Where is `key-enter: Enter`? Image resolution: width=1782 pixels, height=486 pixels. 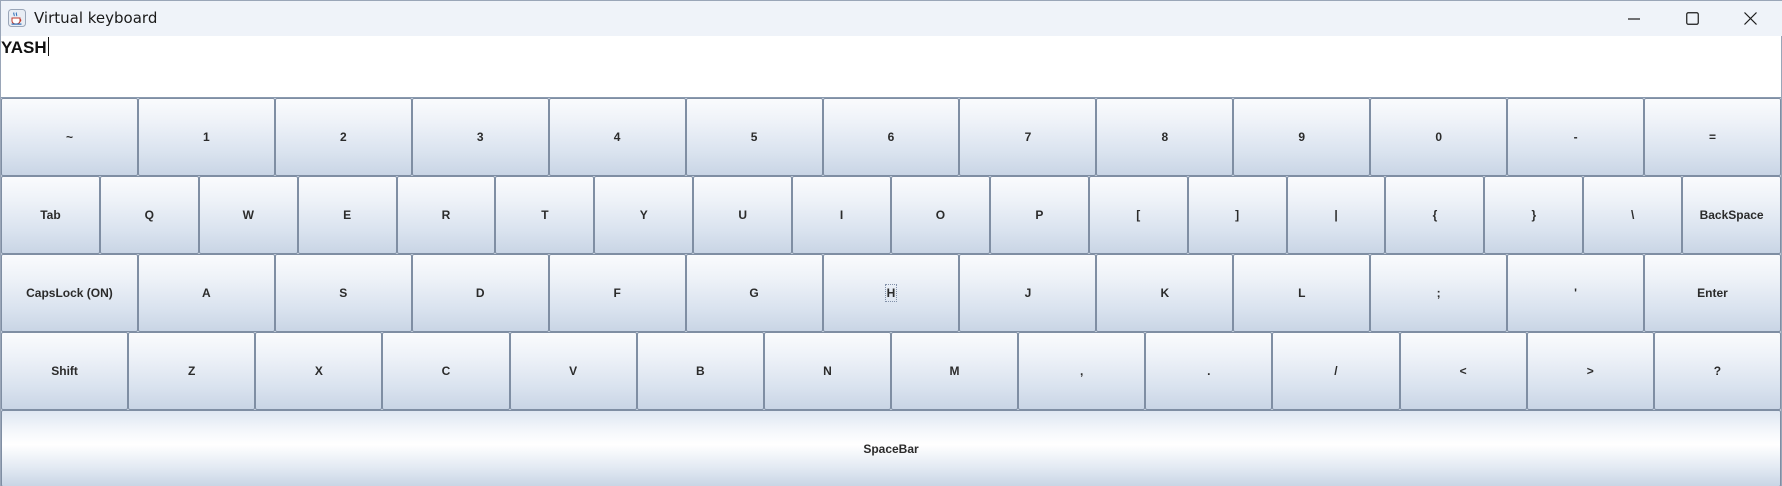
key-enter: Enter is located at coordinates (1712, 293).